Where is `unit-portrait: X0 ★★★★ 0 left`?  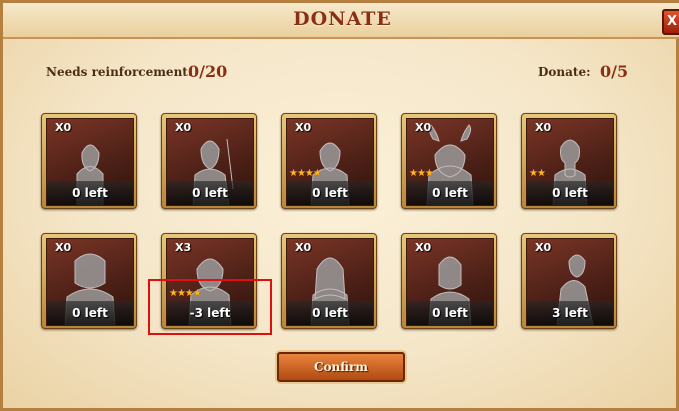 unit-portrait: X0 ★★★★ 0 left is located at coordinates (330, 162).